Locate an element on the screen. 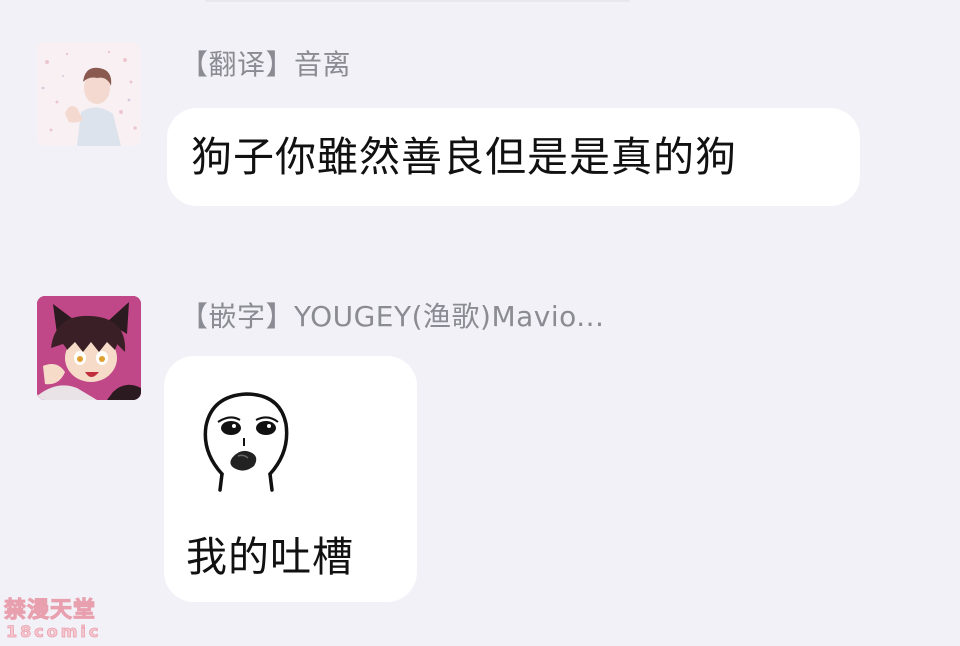  illustrated-boy-avatar-icon is located at coordinates (89, 94).